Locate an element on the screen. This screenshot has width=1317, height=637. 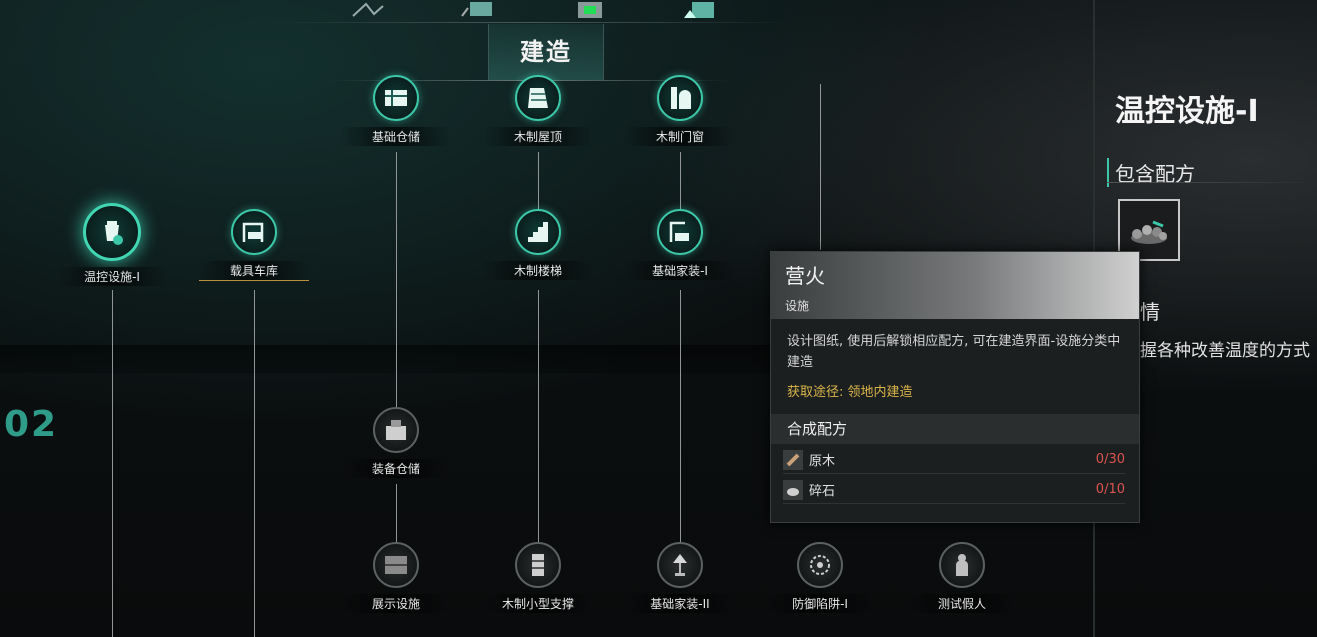
node-basic-home-2: 基础家装-II is located at coordinates (680, 577).